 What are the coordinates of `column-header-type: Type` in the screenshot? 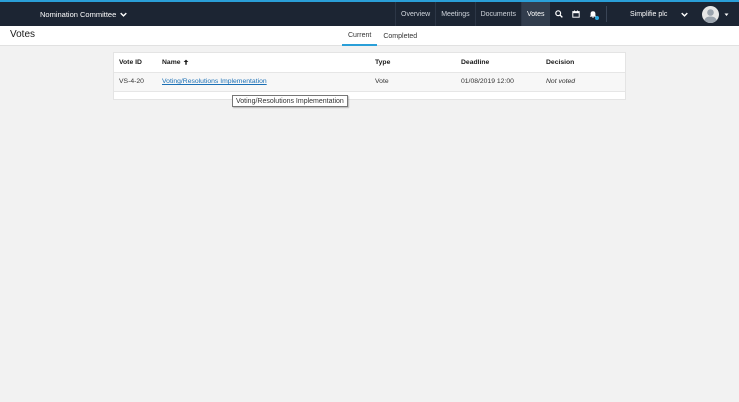 It's located at (413, 63).